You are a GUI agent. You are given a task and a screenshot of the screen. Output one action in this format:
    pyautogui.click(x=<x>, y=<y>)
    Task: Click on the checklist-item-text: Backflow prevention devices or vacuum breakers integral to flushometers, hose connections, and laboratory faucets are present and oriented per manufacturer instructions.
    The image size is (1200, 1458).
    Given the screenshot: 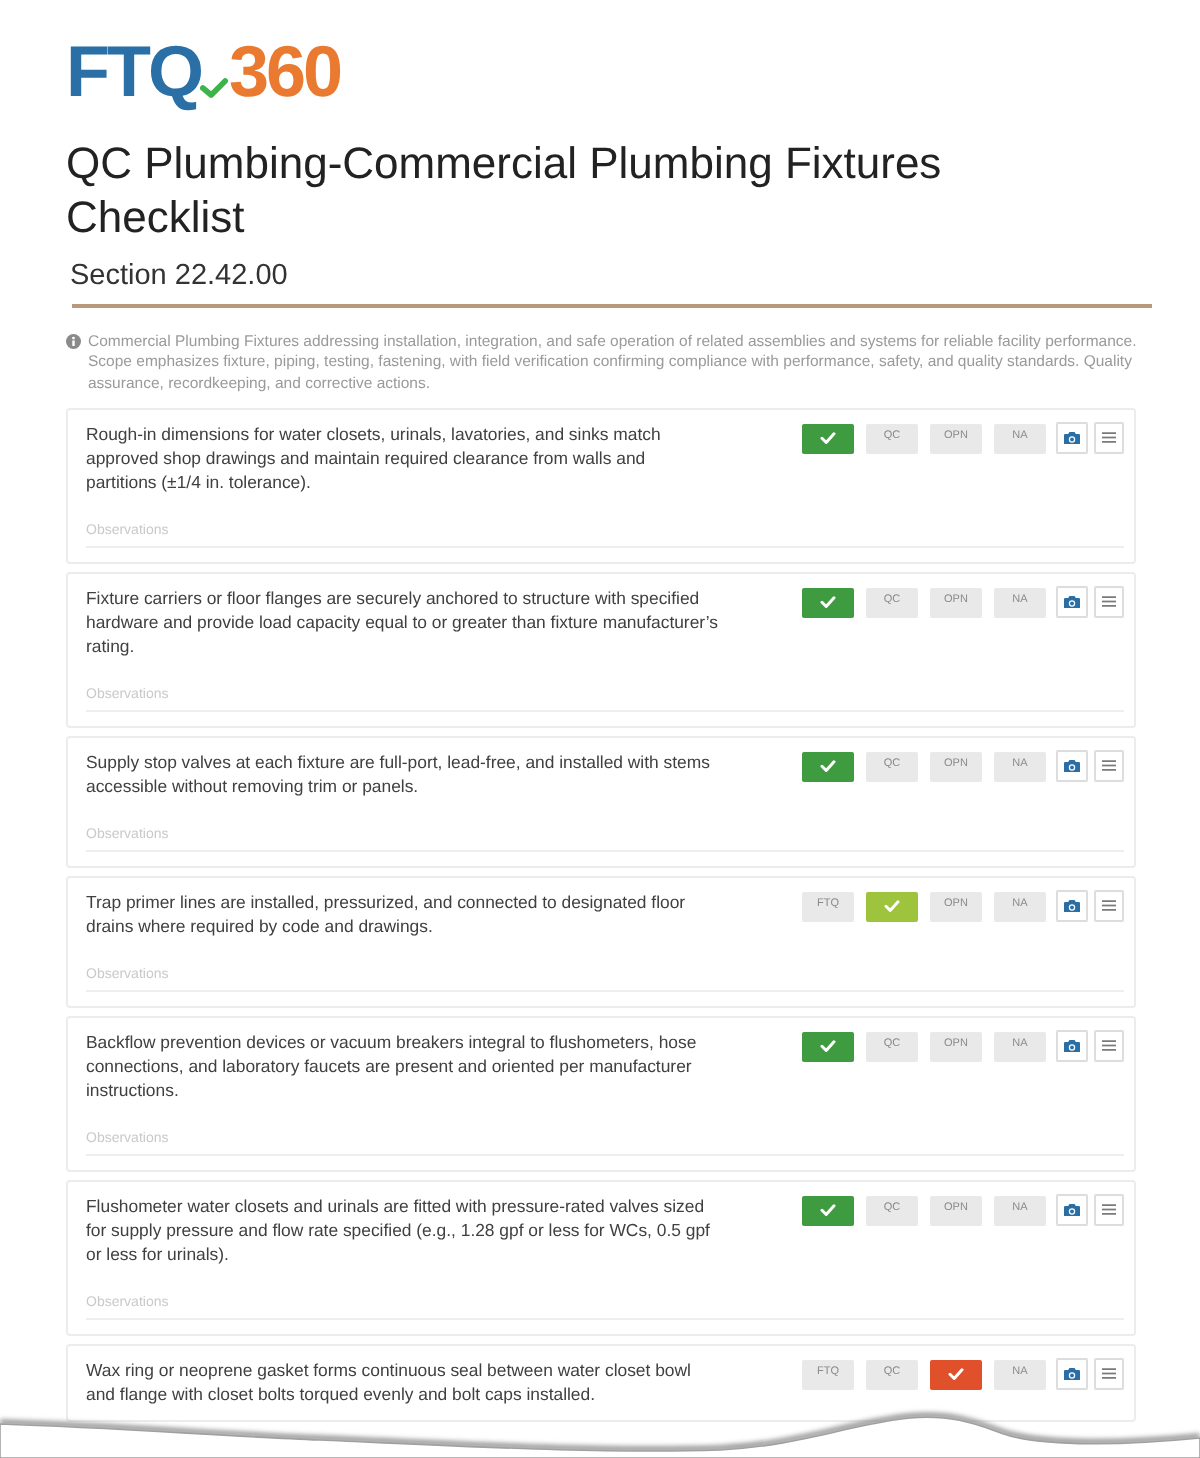 What is the action you would take?
    pyautogui.click(x=392, y=1066)
    